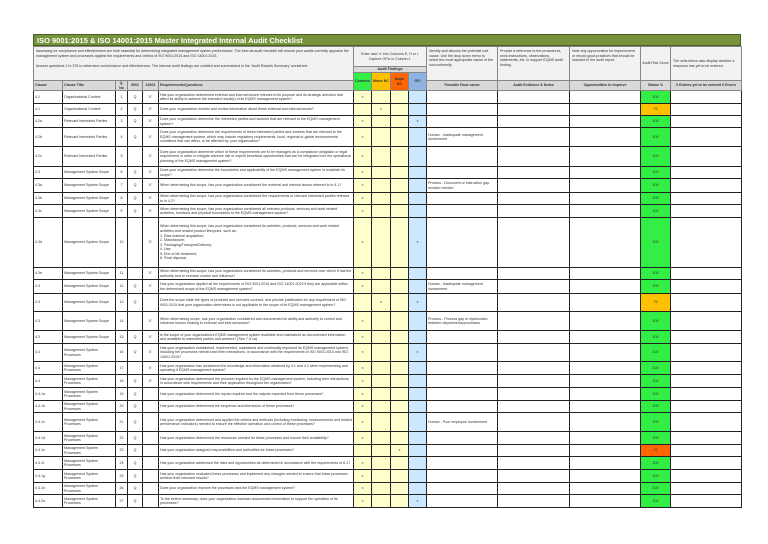 The height and width of the screenshot is (544, 768). Describe the element at coordinates (462, 422) in the screenshot. I see `root-cause-cell: Human - Poor employee involvement` at that location.